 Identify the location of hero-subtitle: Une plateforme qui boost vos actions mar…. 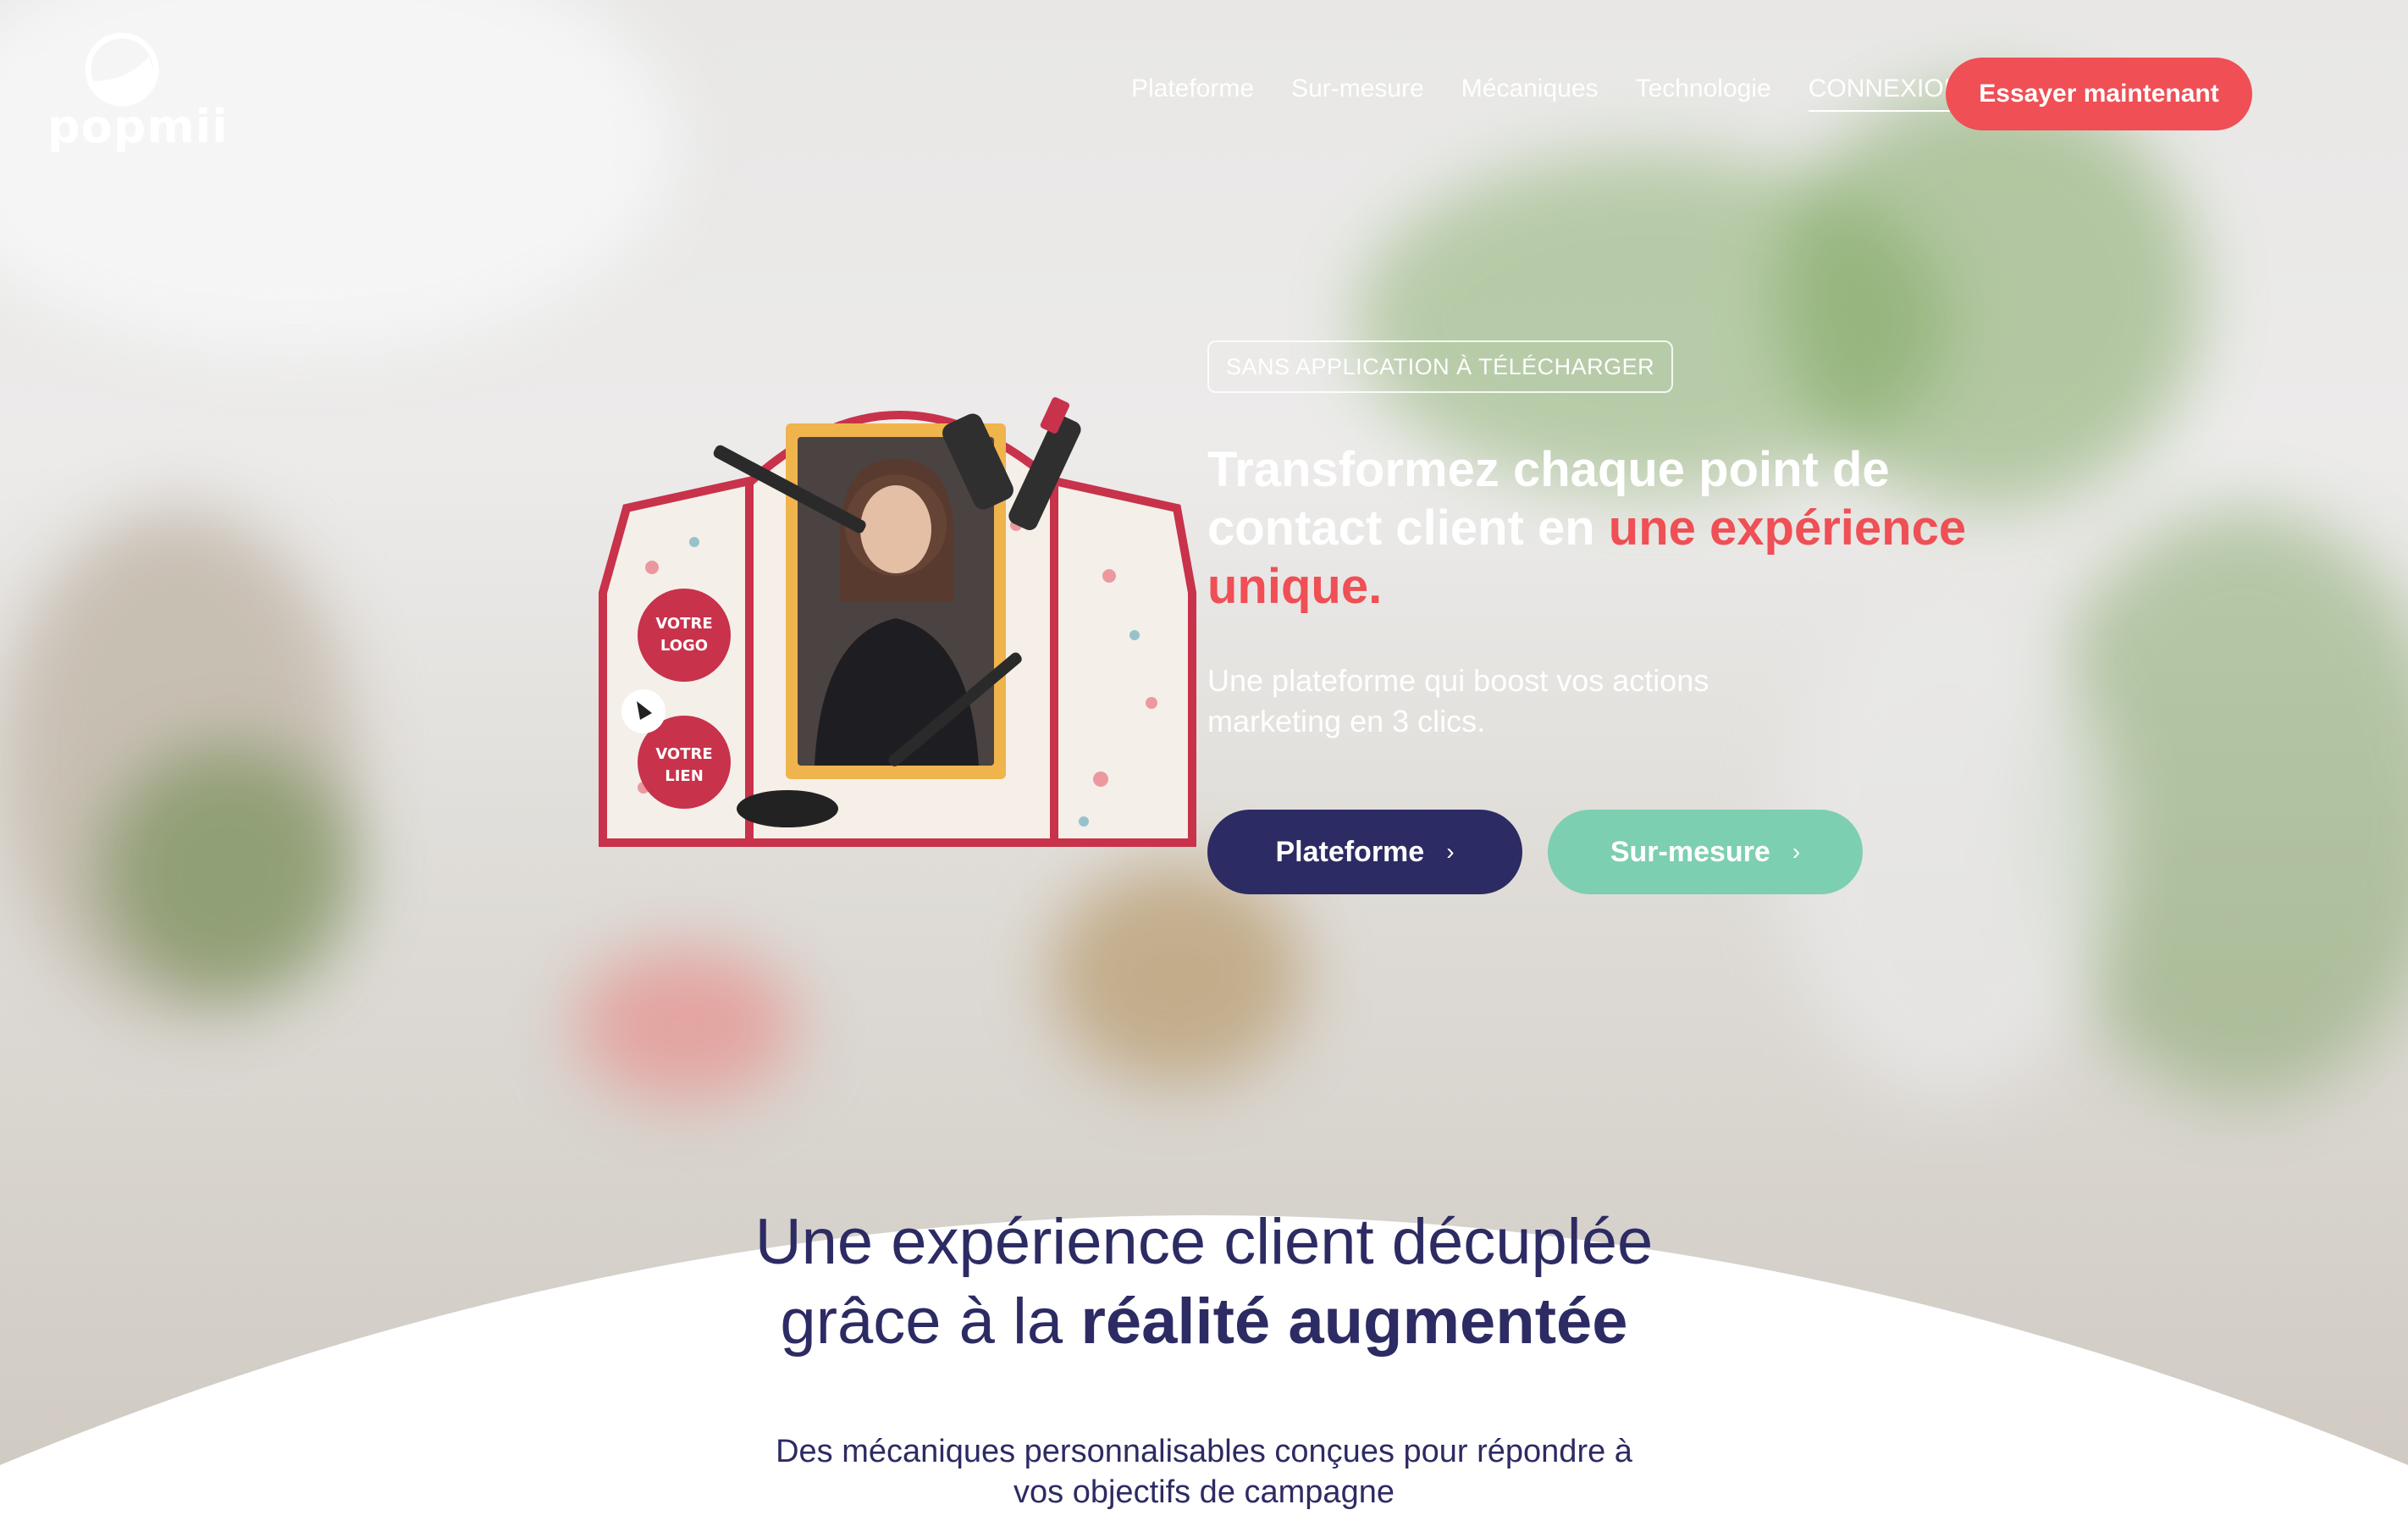
(1458, 701).